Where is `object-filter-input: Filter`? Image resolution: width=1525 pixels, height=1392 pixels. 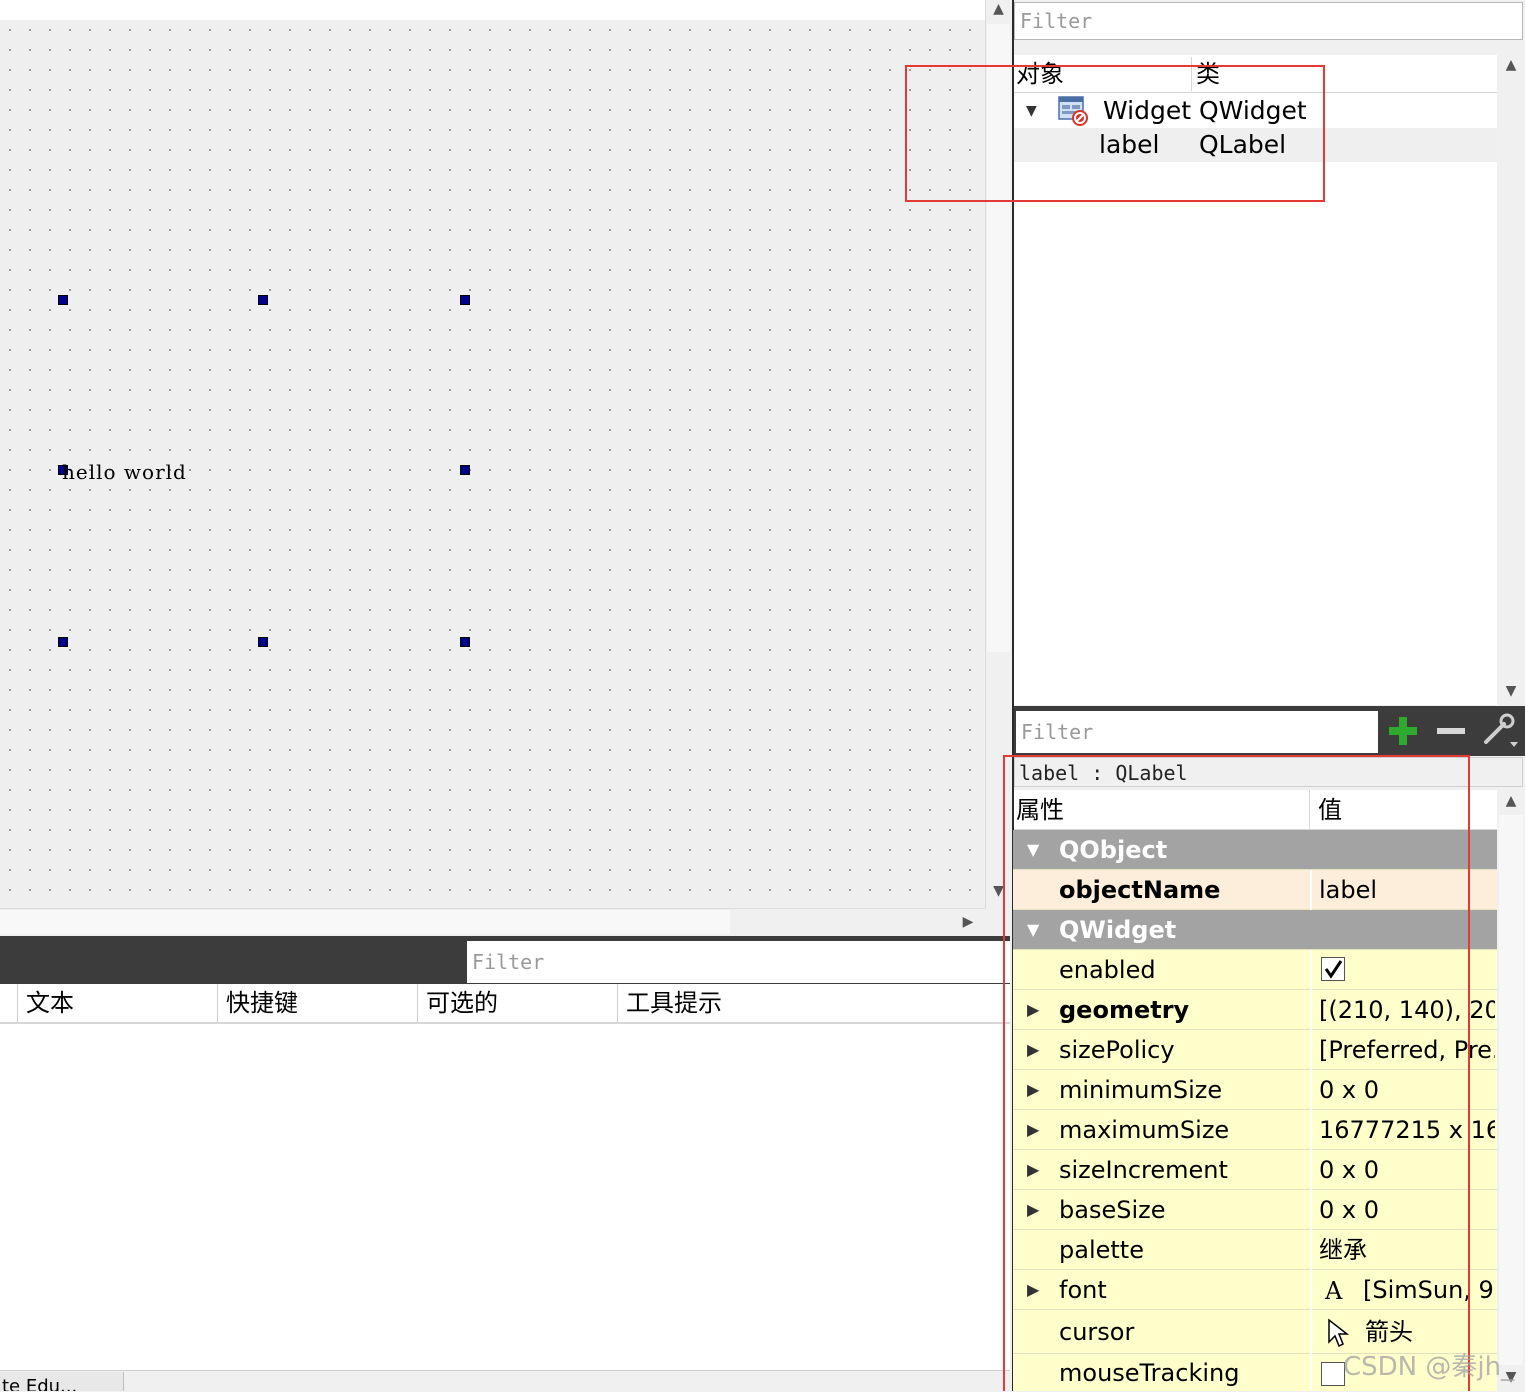 object-filter-input: Filter is located at coordinates (1268, 21).